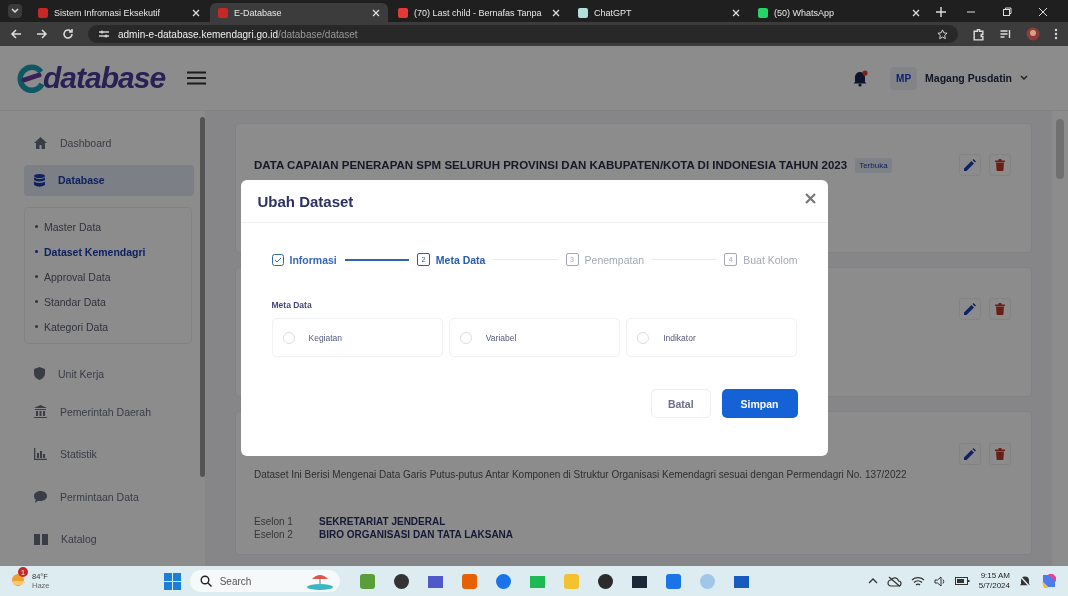 Image resolution: width=1068 pixels, height=596 pixels. Describe the element at coordinates (41, 539) in the screenshot. I see `book-icon` at that location.